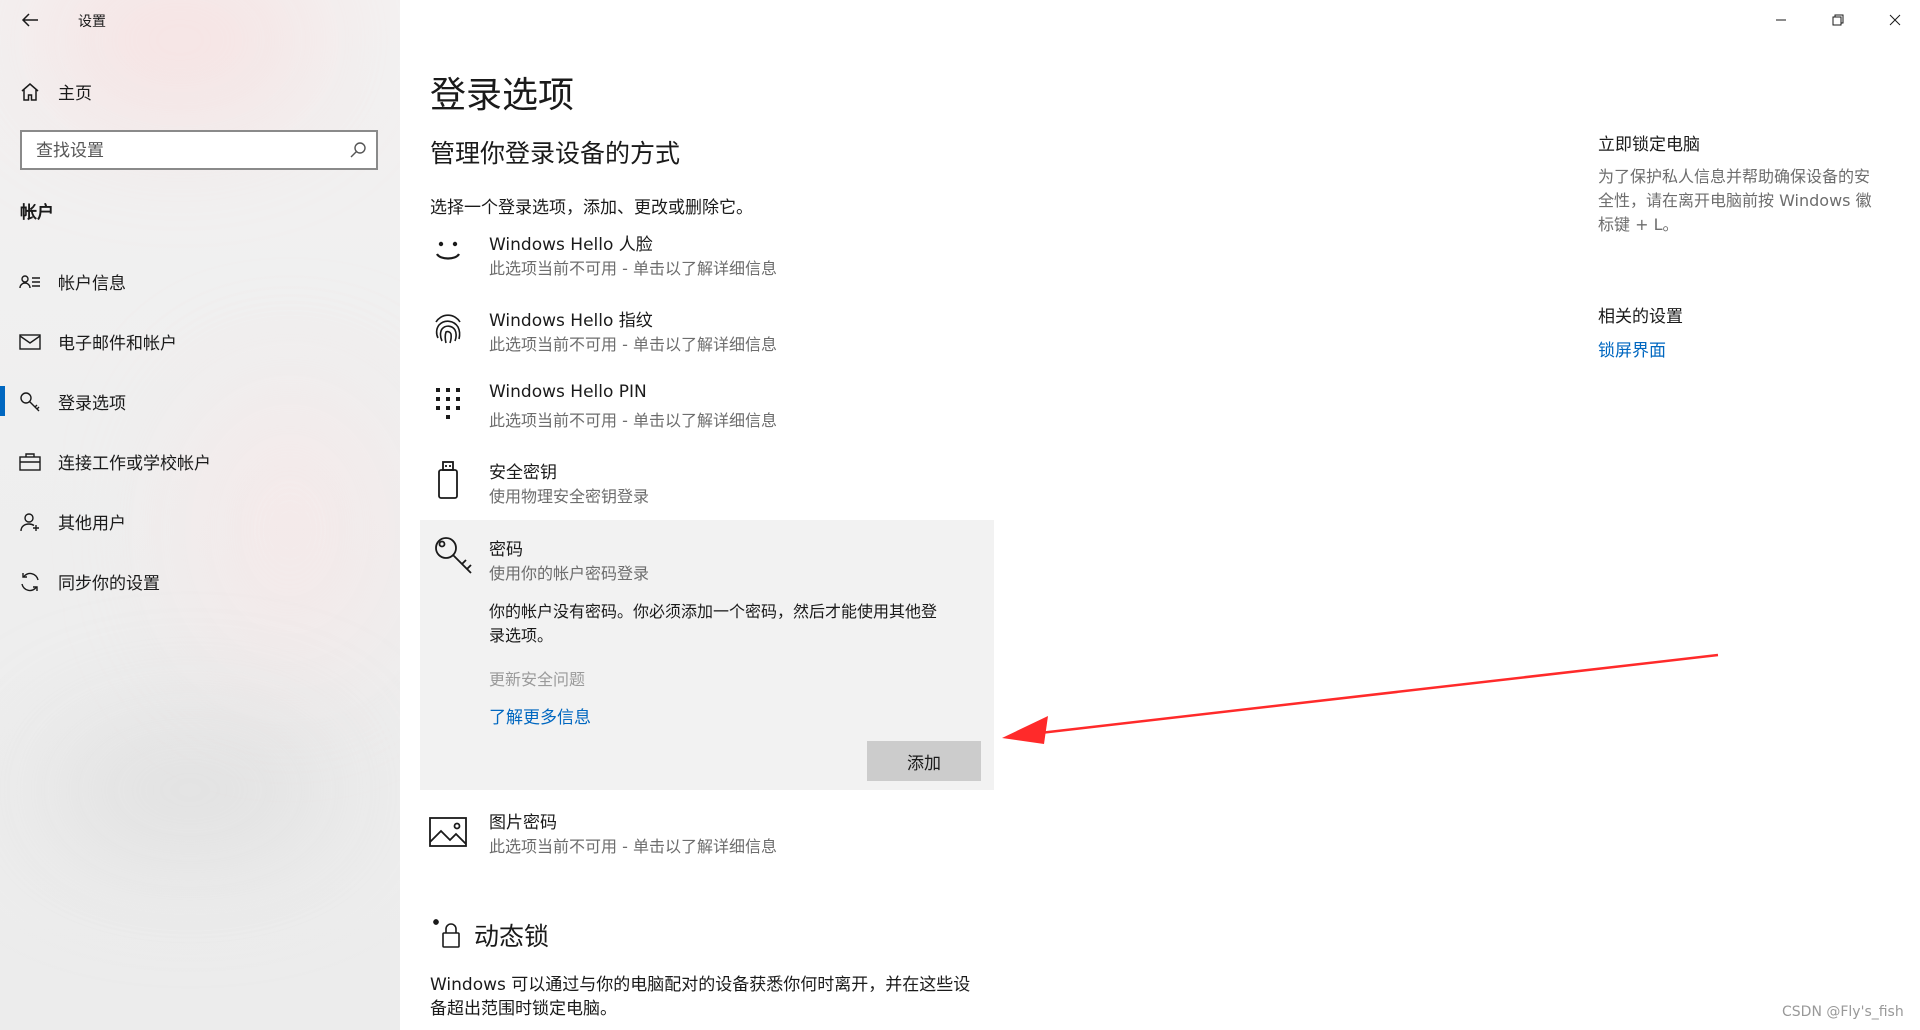 This screenshot has width=1920, height=1030. What do you see at coordinates (512, 936) in the screenshot?
I see `dynamic-lock-title: 动态锁` at bounding box center [512, 936].